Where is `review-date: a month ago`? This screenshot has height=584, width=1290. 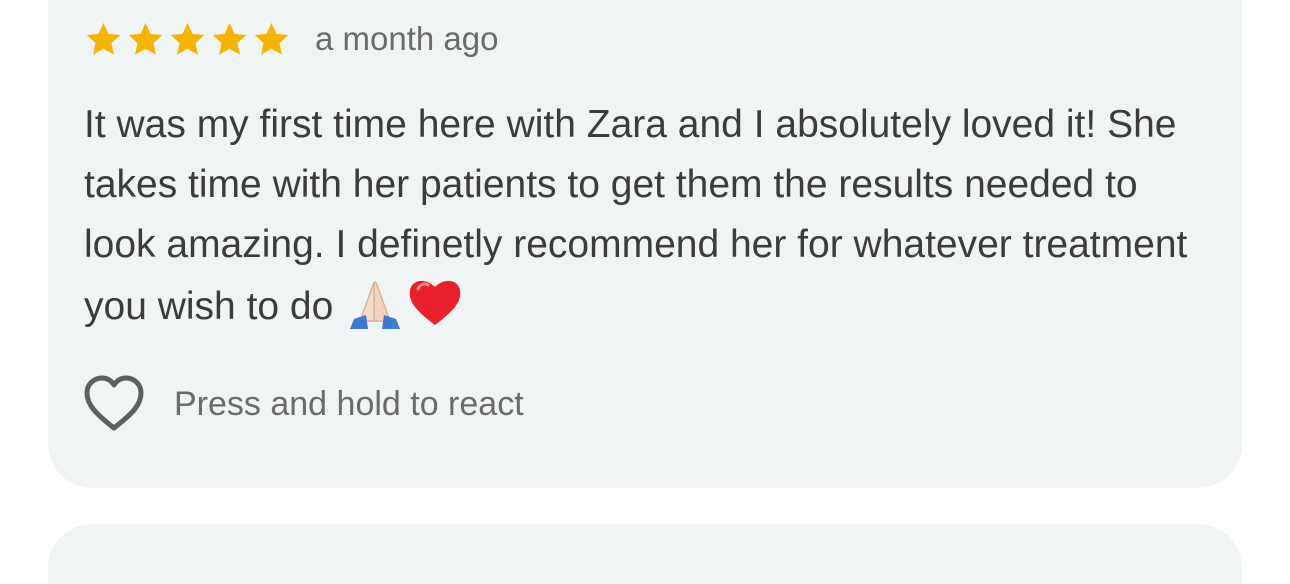 review-date: a month ago is located at coordinates (407, 38).